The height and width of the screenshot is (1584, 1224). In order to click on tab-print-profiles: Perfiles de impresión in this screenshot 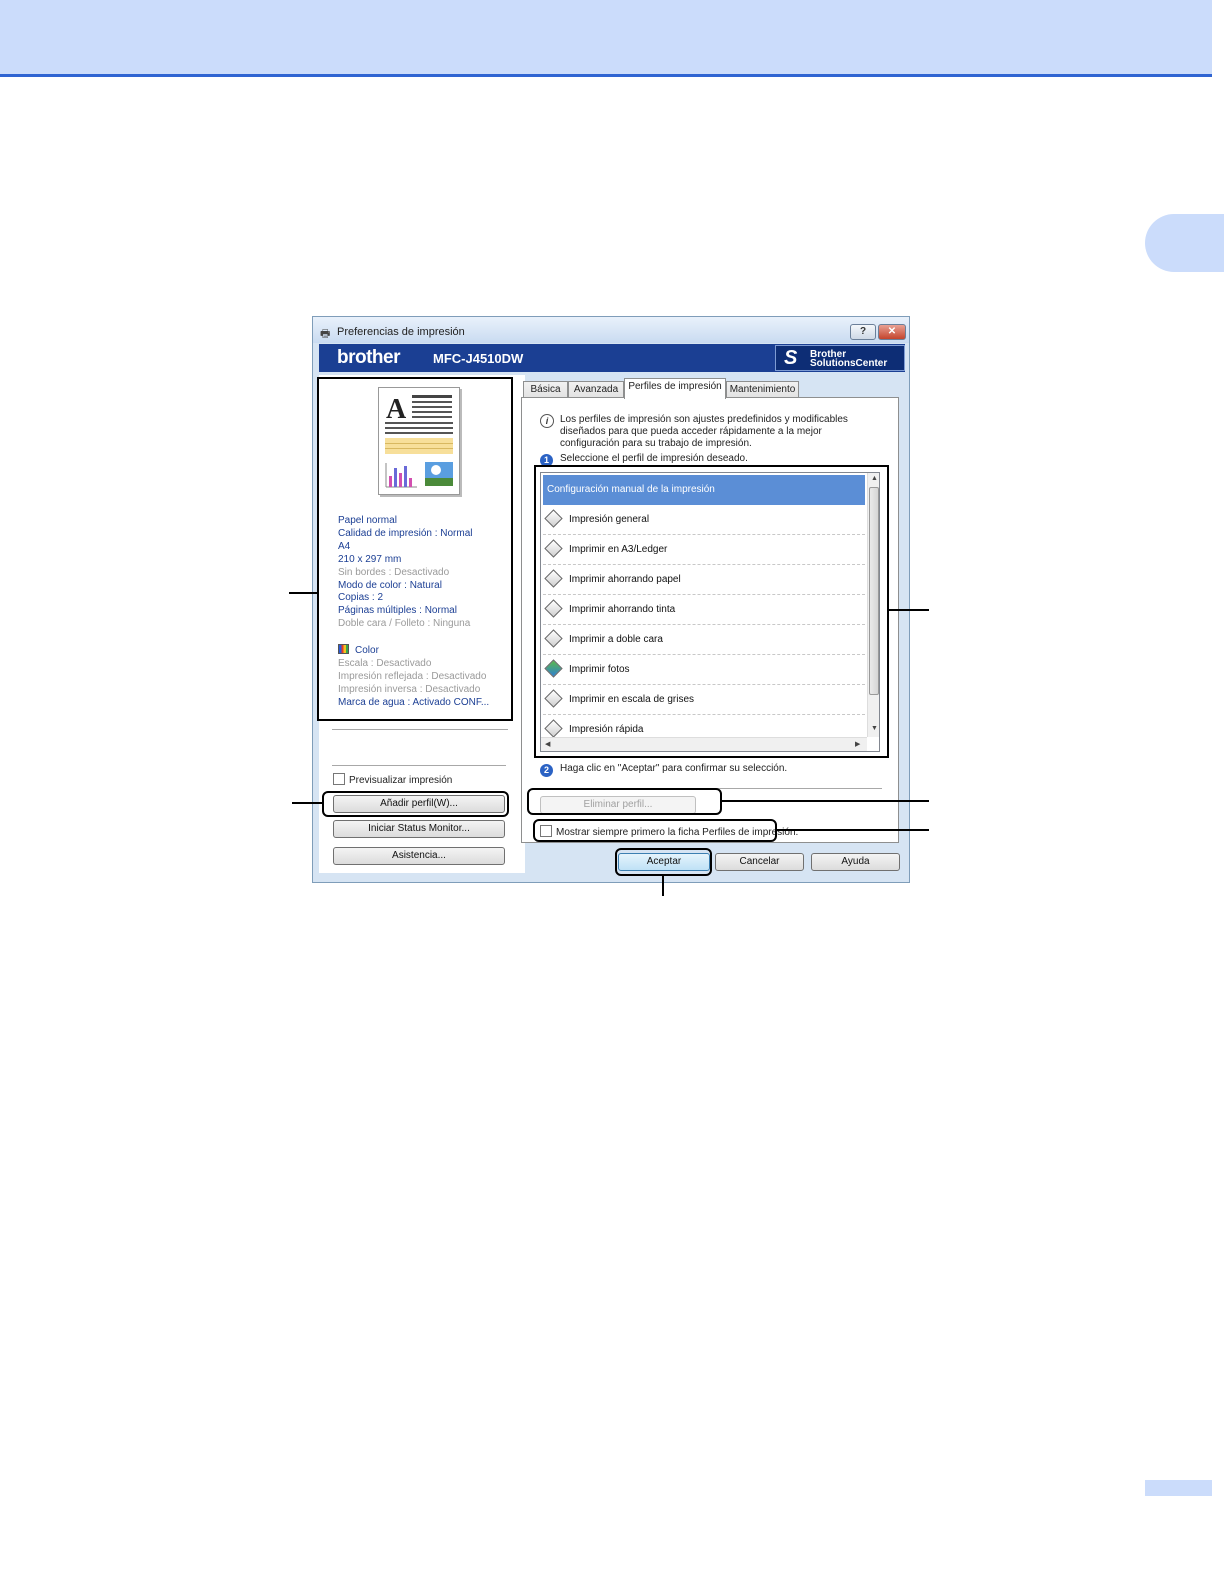, I will do `click(675, 388)`.